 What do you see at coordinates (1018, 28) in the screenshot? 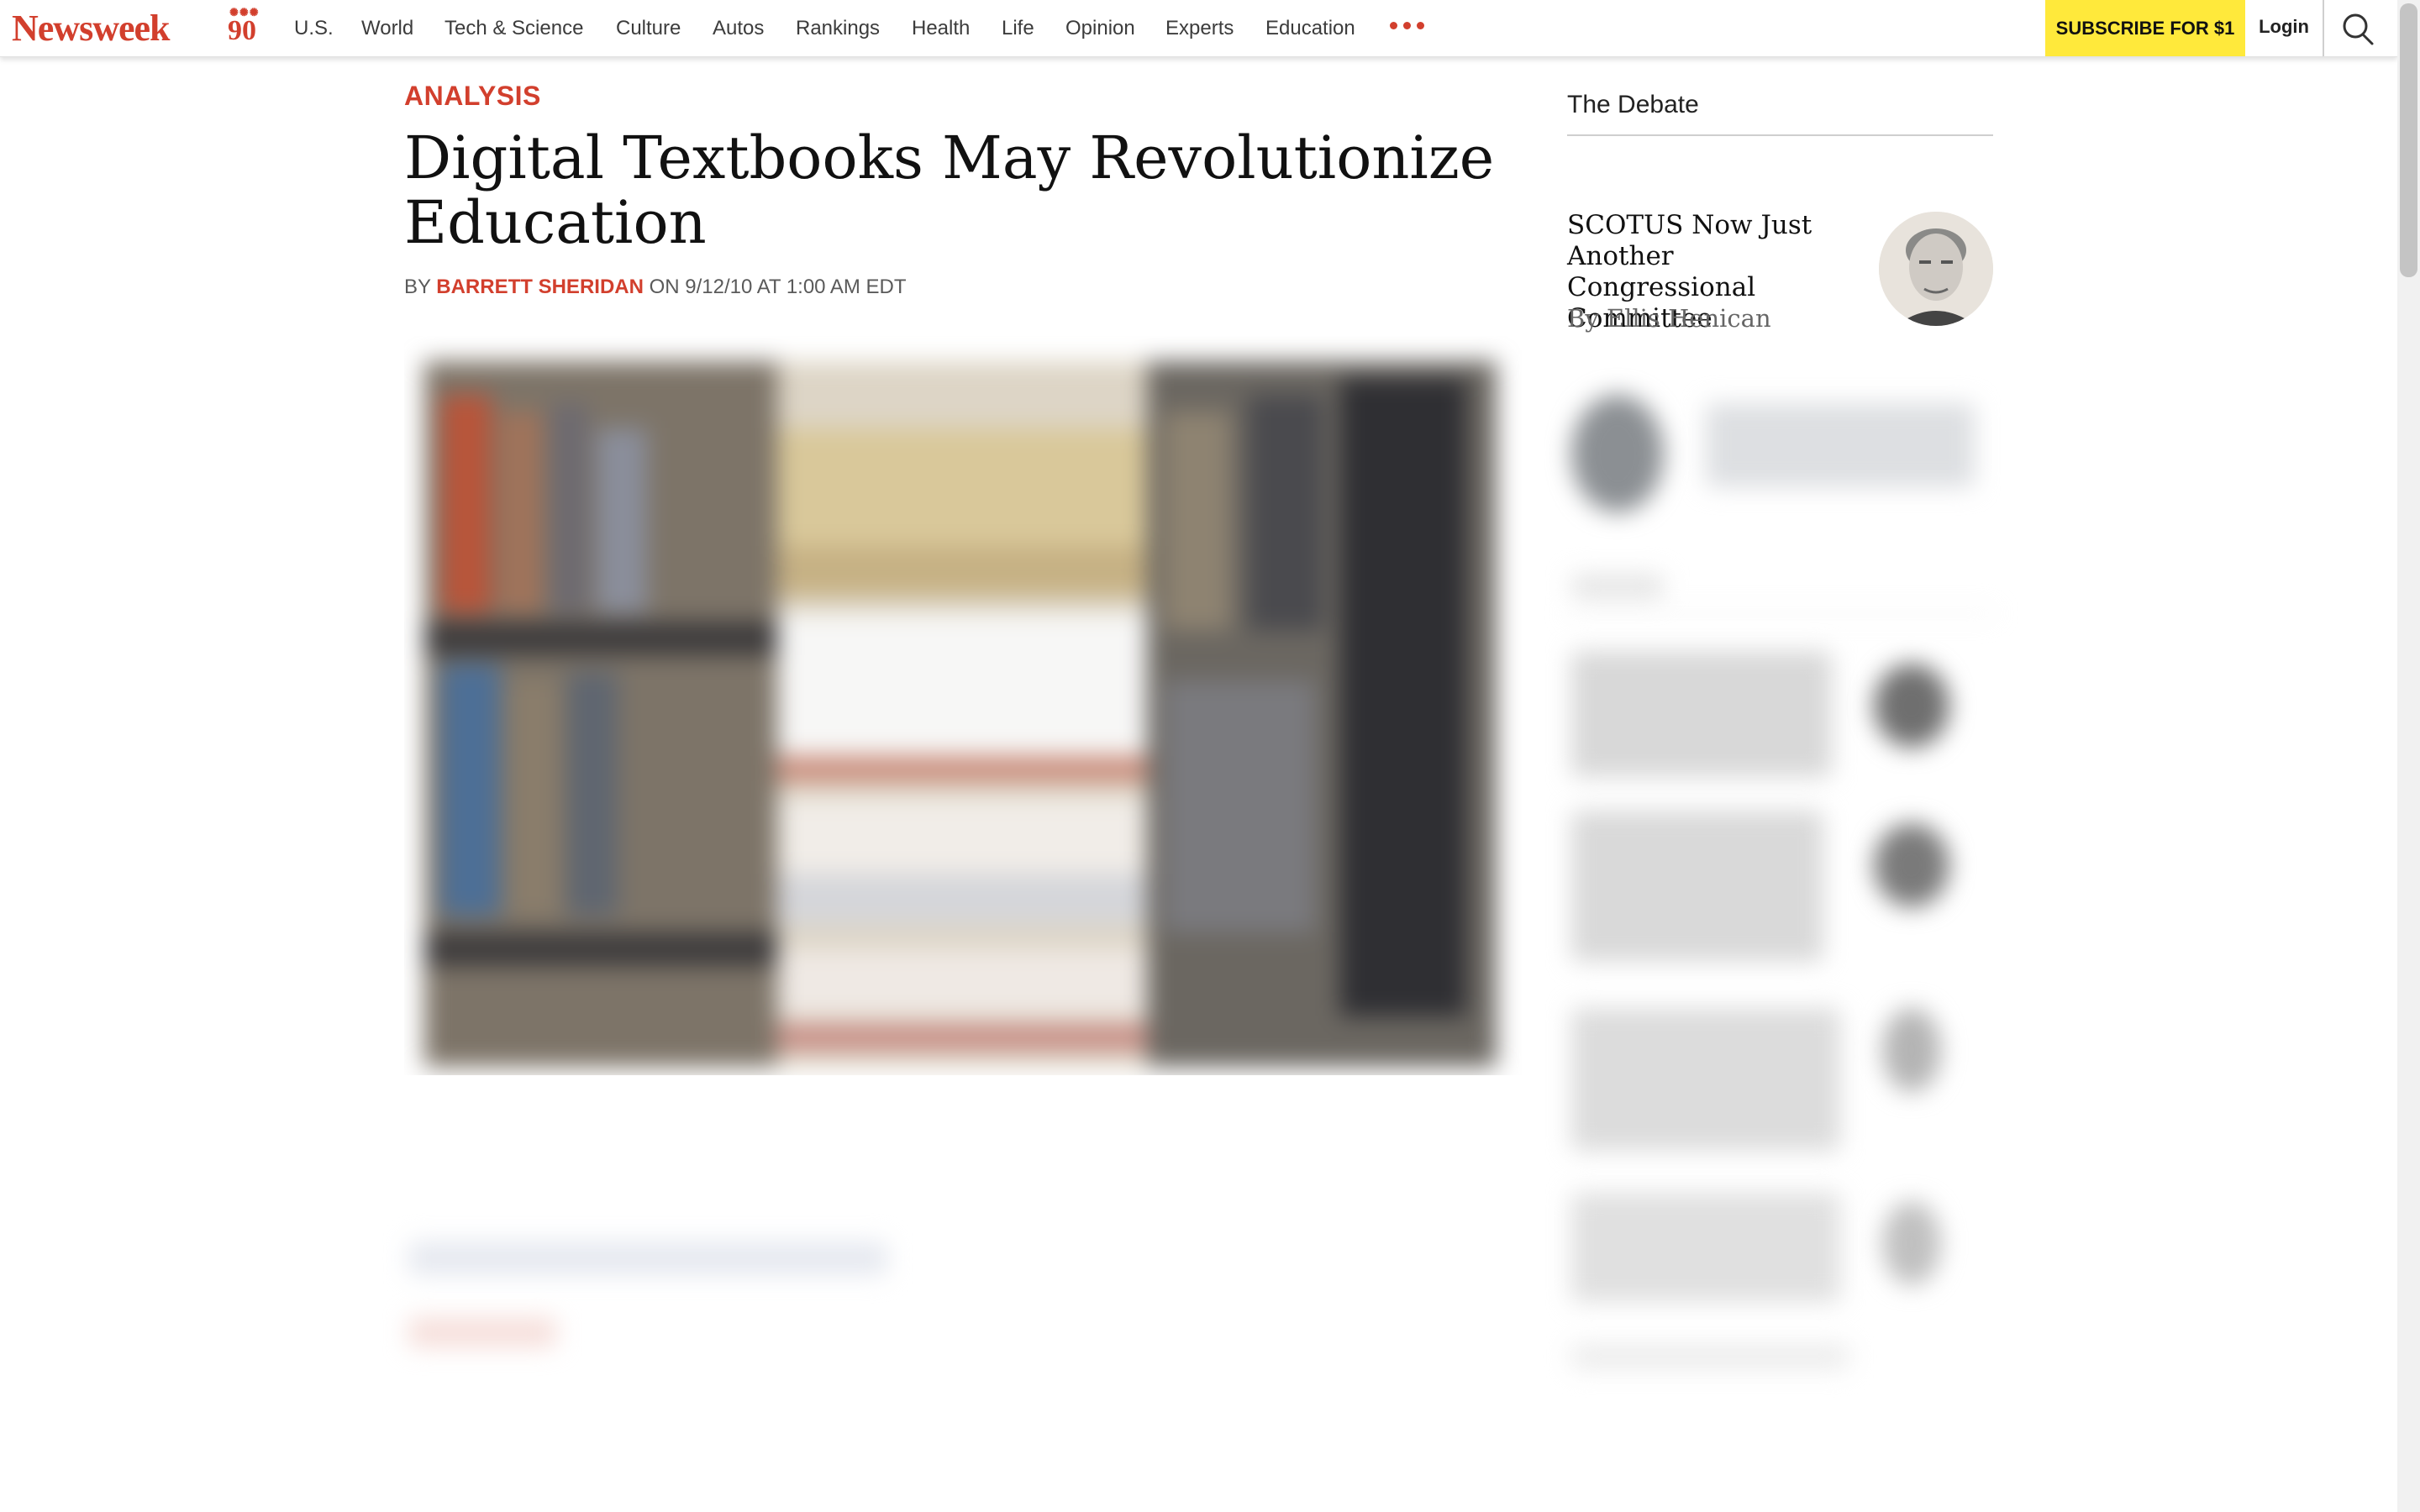
I see `nav-item-life: Life` at bounding box center [1018, 28].